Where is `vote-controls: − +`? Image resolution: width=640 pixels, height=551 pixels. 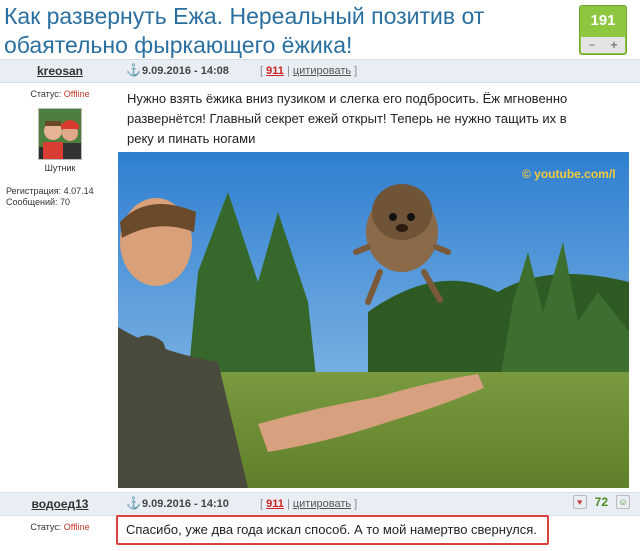
vote-controls: − + is located at coordinates (603, 45).